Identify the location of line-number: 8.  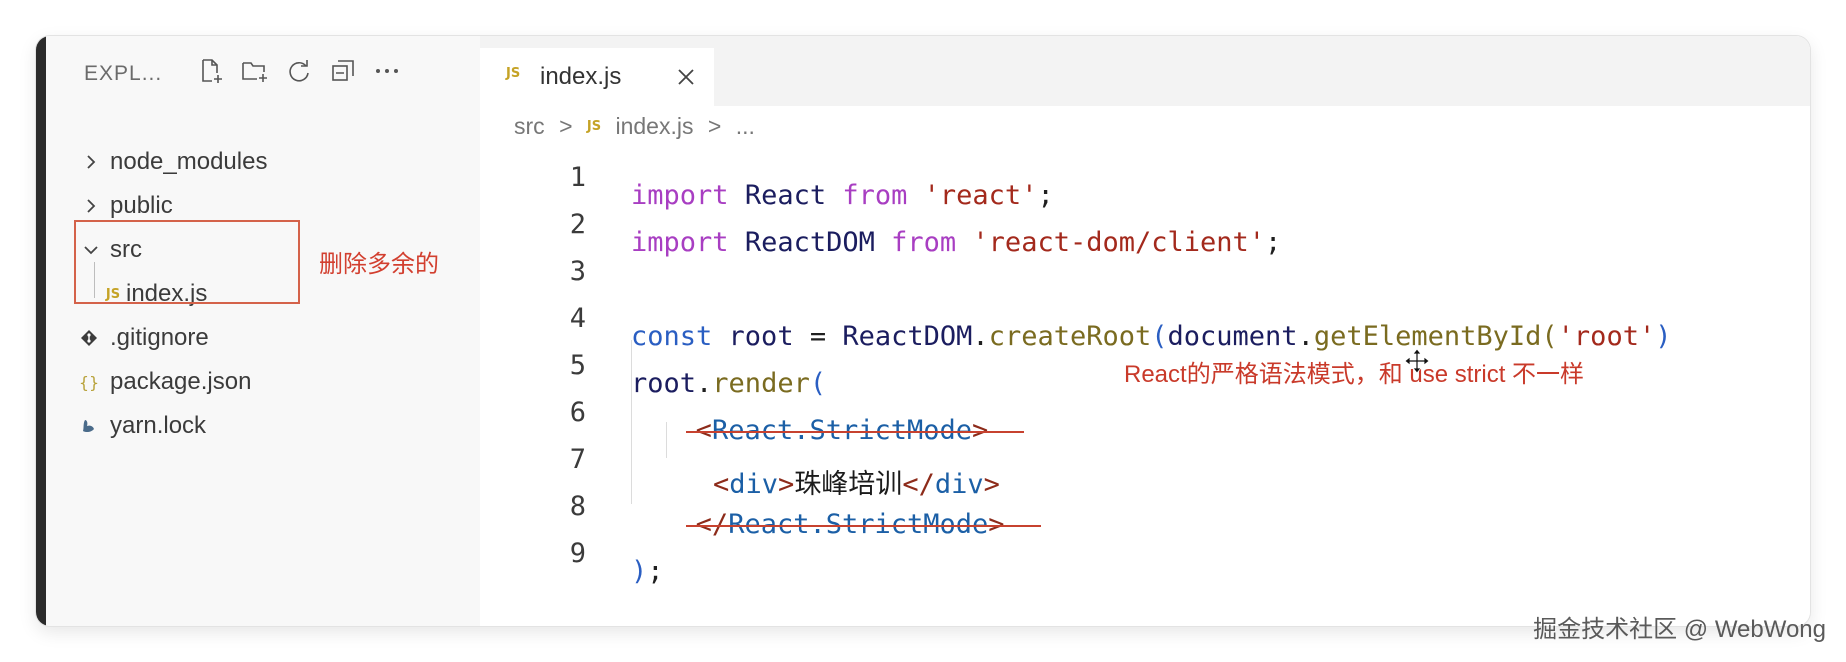
(577, 506).